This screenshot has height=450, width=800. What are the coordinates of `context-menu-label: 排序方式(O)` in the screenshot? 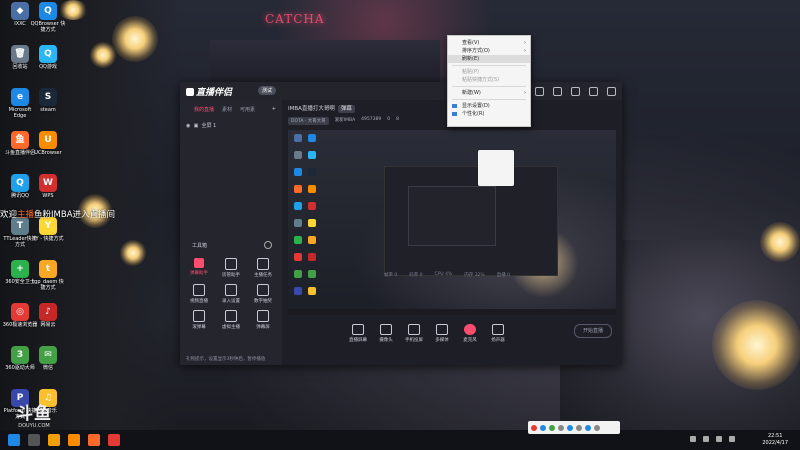 It's located at (476, 51).